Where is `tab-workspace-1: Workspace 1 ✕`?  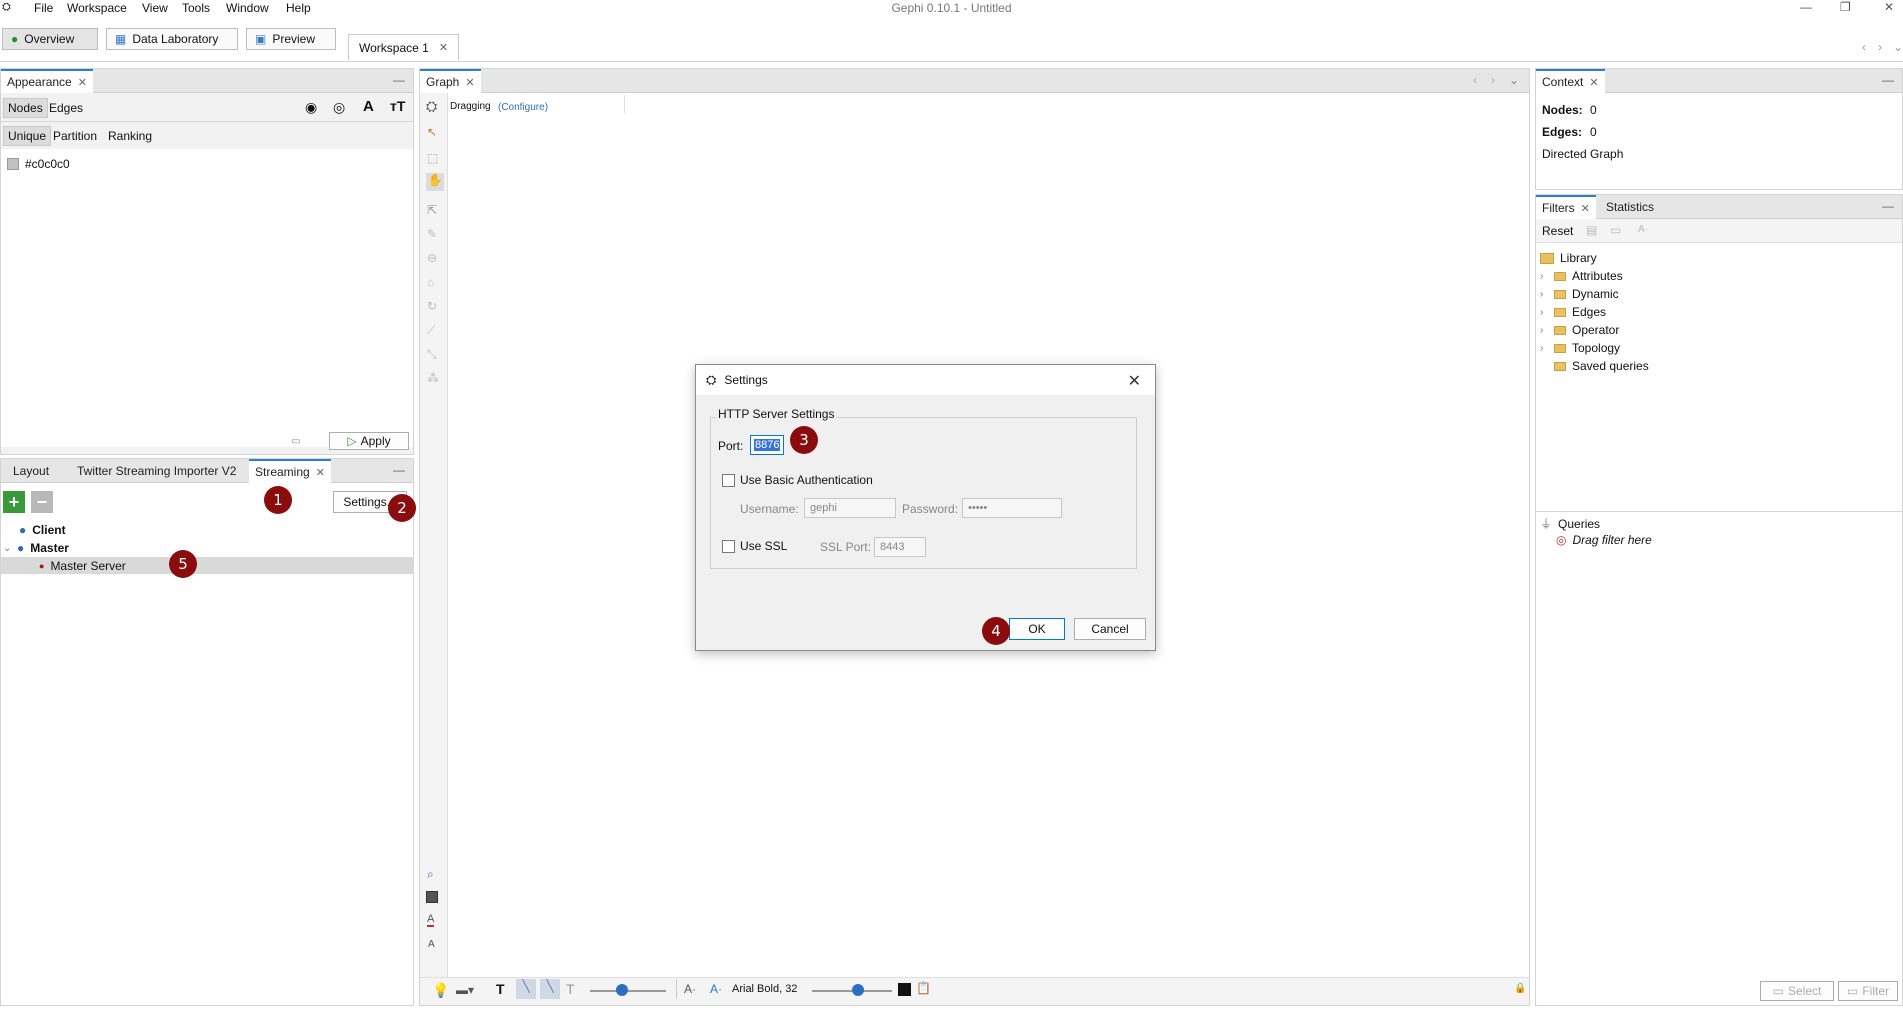
tab-workspace-1: Workspace 1 ✕ is located at coordinates (404, 47).